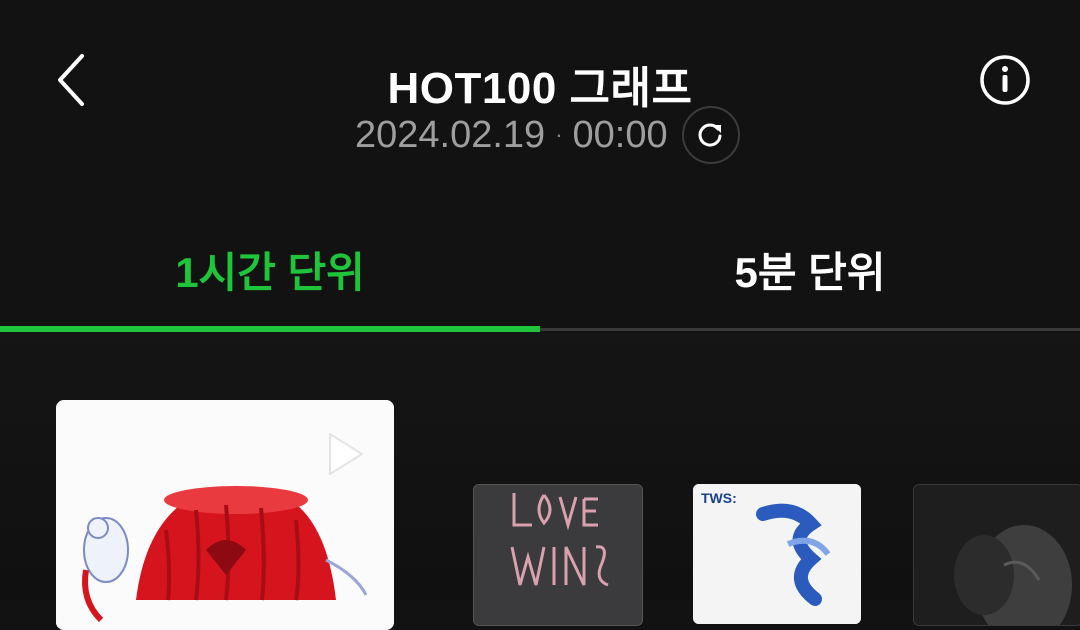 The width and height of the screenshot is (1080, 630). I want to click on album-thumbnail-love-wins, so click(558, 555).